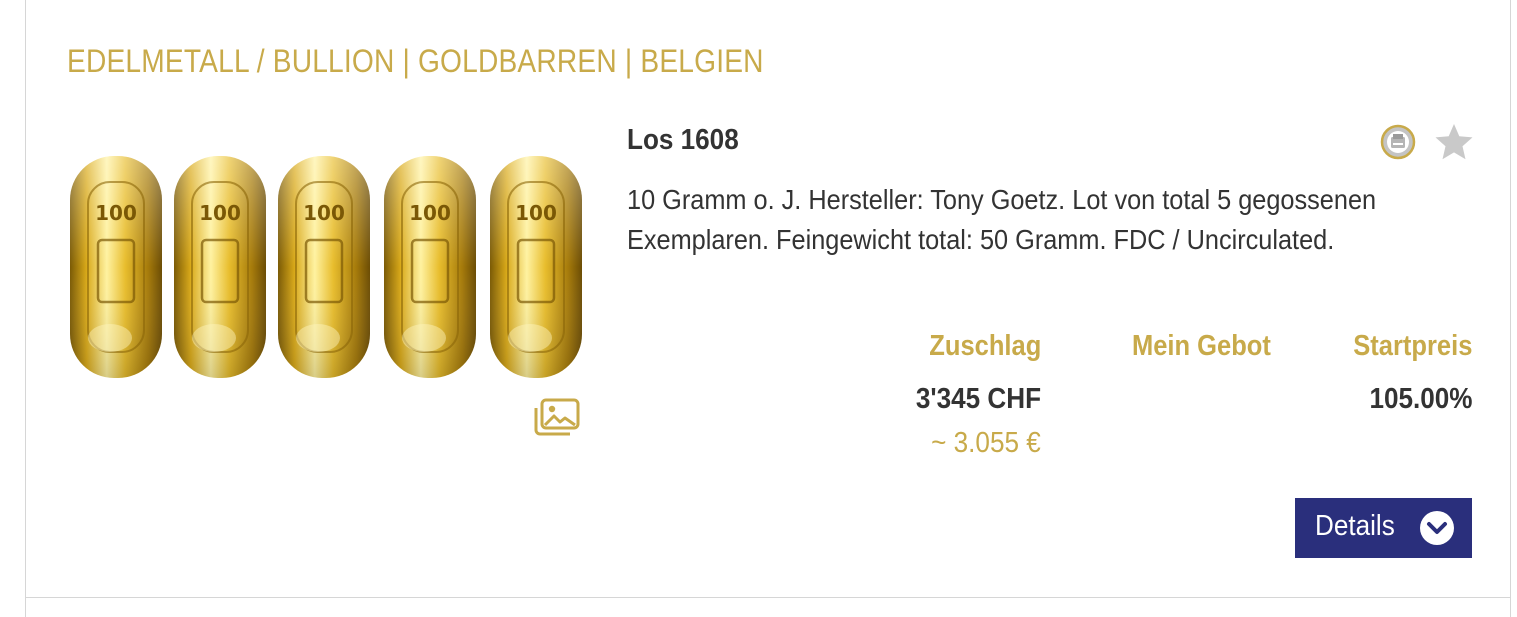 The image size is (1517, 617). What do you see at coordinates (984, 346) in the screenshot?
I see `hammer-price-label: Zuschlag` at bounding box center [984, 346].